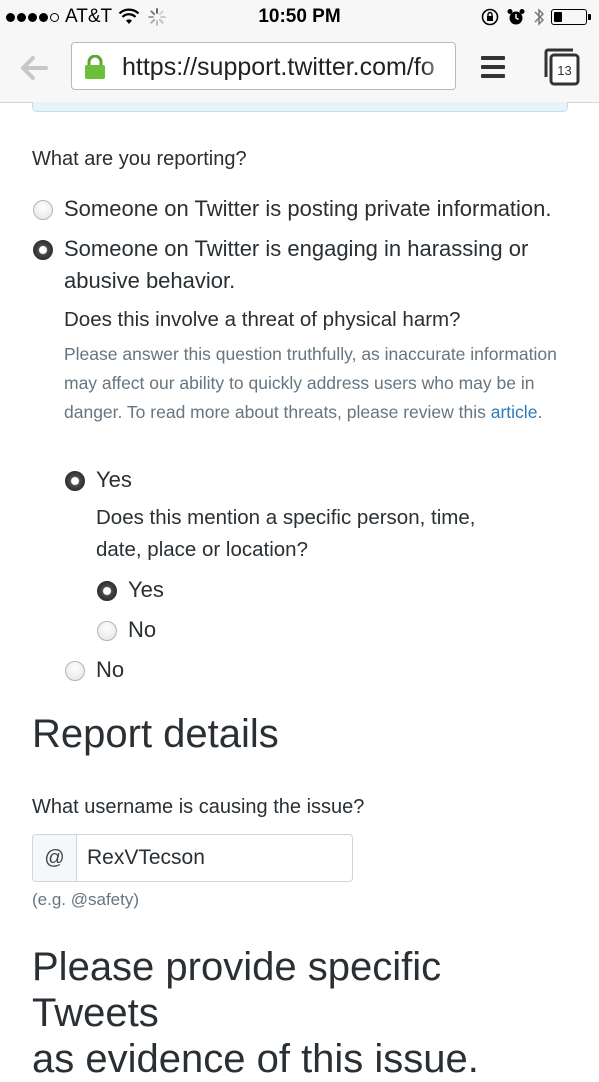 Image resolution: width=599 pixels, height=1082 pixels. Describe the element at coordinates (86, 899) in the screenshot. I see `username-example: (e.g. @safety)` at that location.